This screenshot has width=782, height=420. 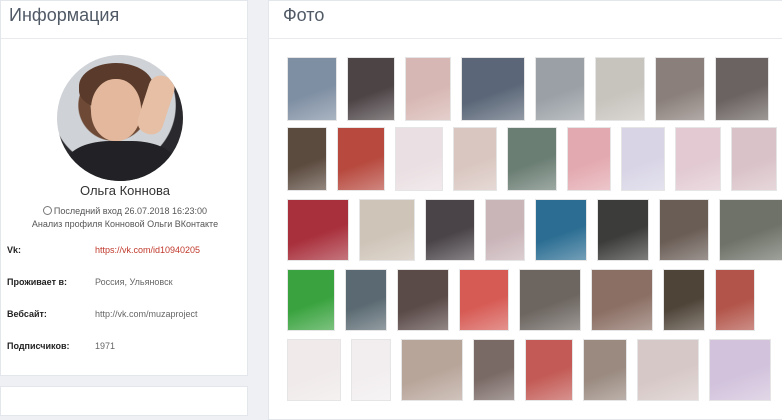 I want to click on info-row-value: Россия, Ульяновск, so click(x=134, y=282).